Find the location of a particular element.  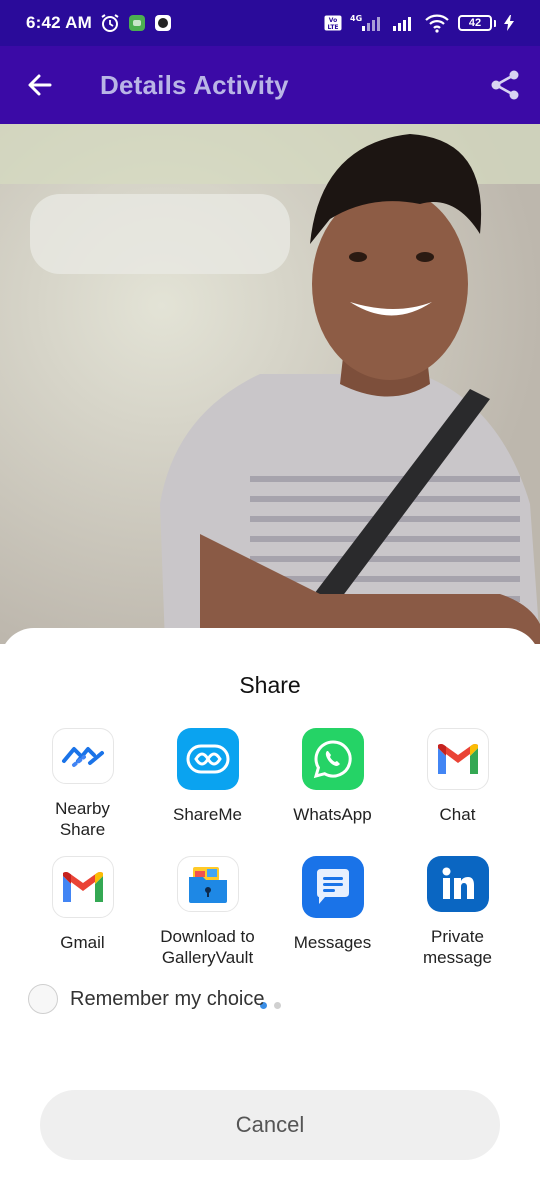

page-dot is located at coordinates (277, 1005).